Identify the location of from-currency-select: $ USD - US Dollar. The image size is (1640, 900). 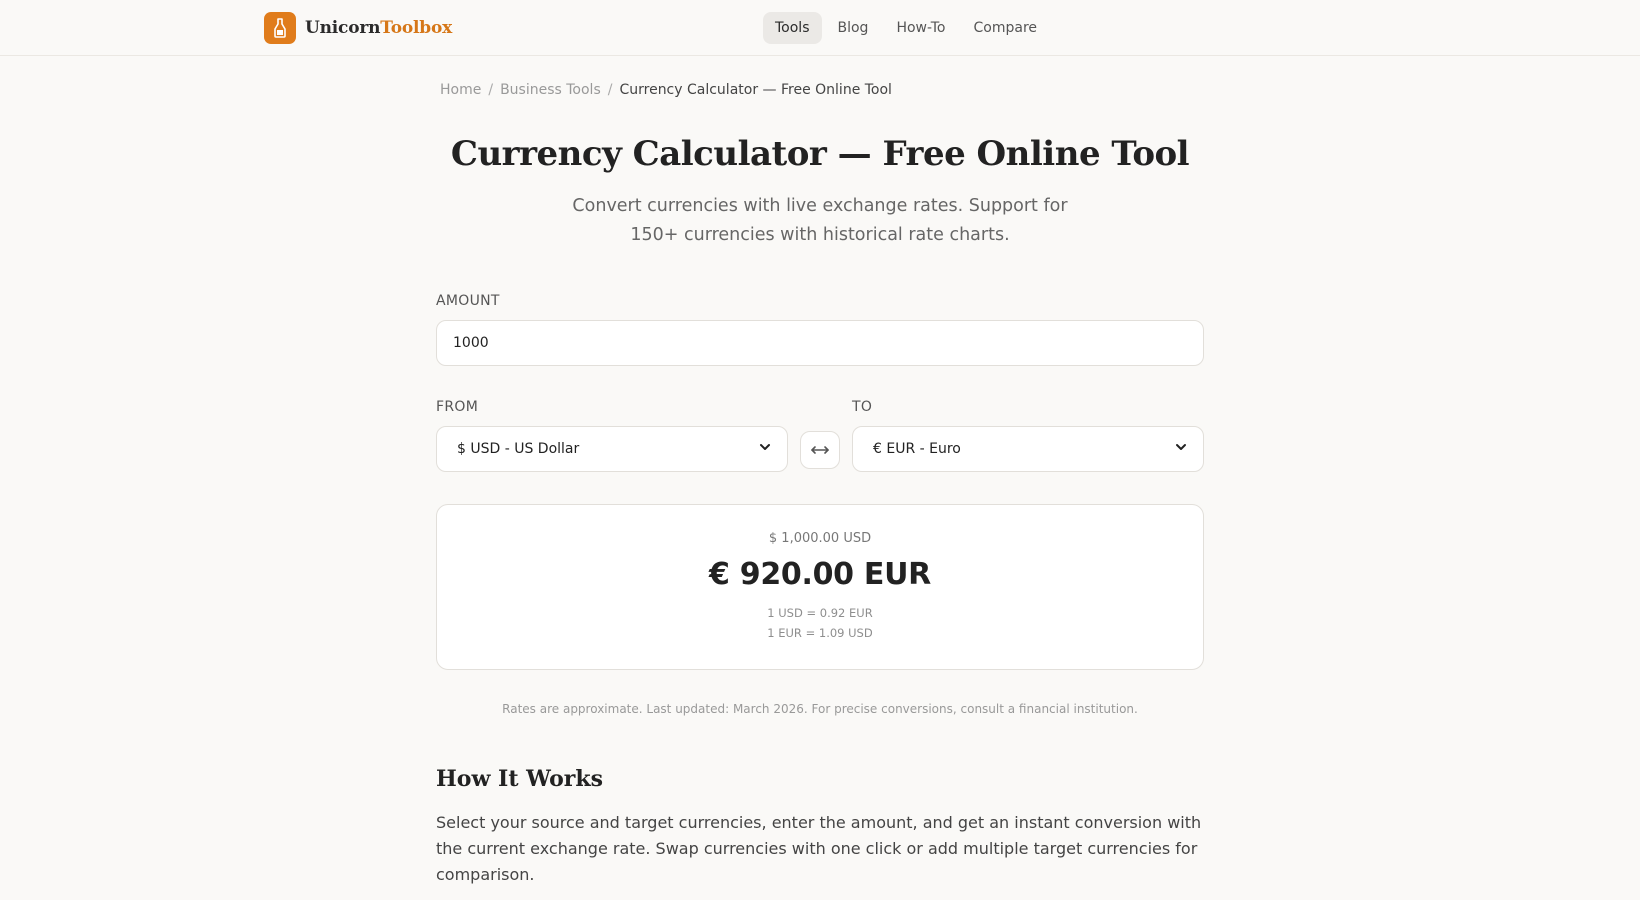
(612, 449).